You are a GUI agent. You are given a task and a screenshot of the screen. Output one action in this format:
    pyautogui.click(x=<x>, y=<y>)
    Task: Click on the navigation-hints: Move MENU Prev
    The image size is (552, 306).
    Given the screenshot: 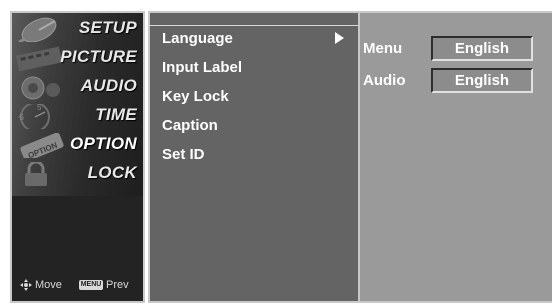 What is the action you would take?
    pyautogui.click(x=81, y=286)
    